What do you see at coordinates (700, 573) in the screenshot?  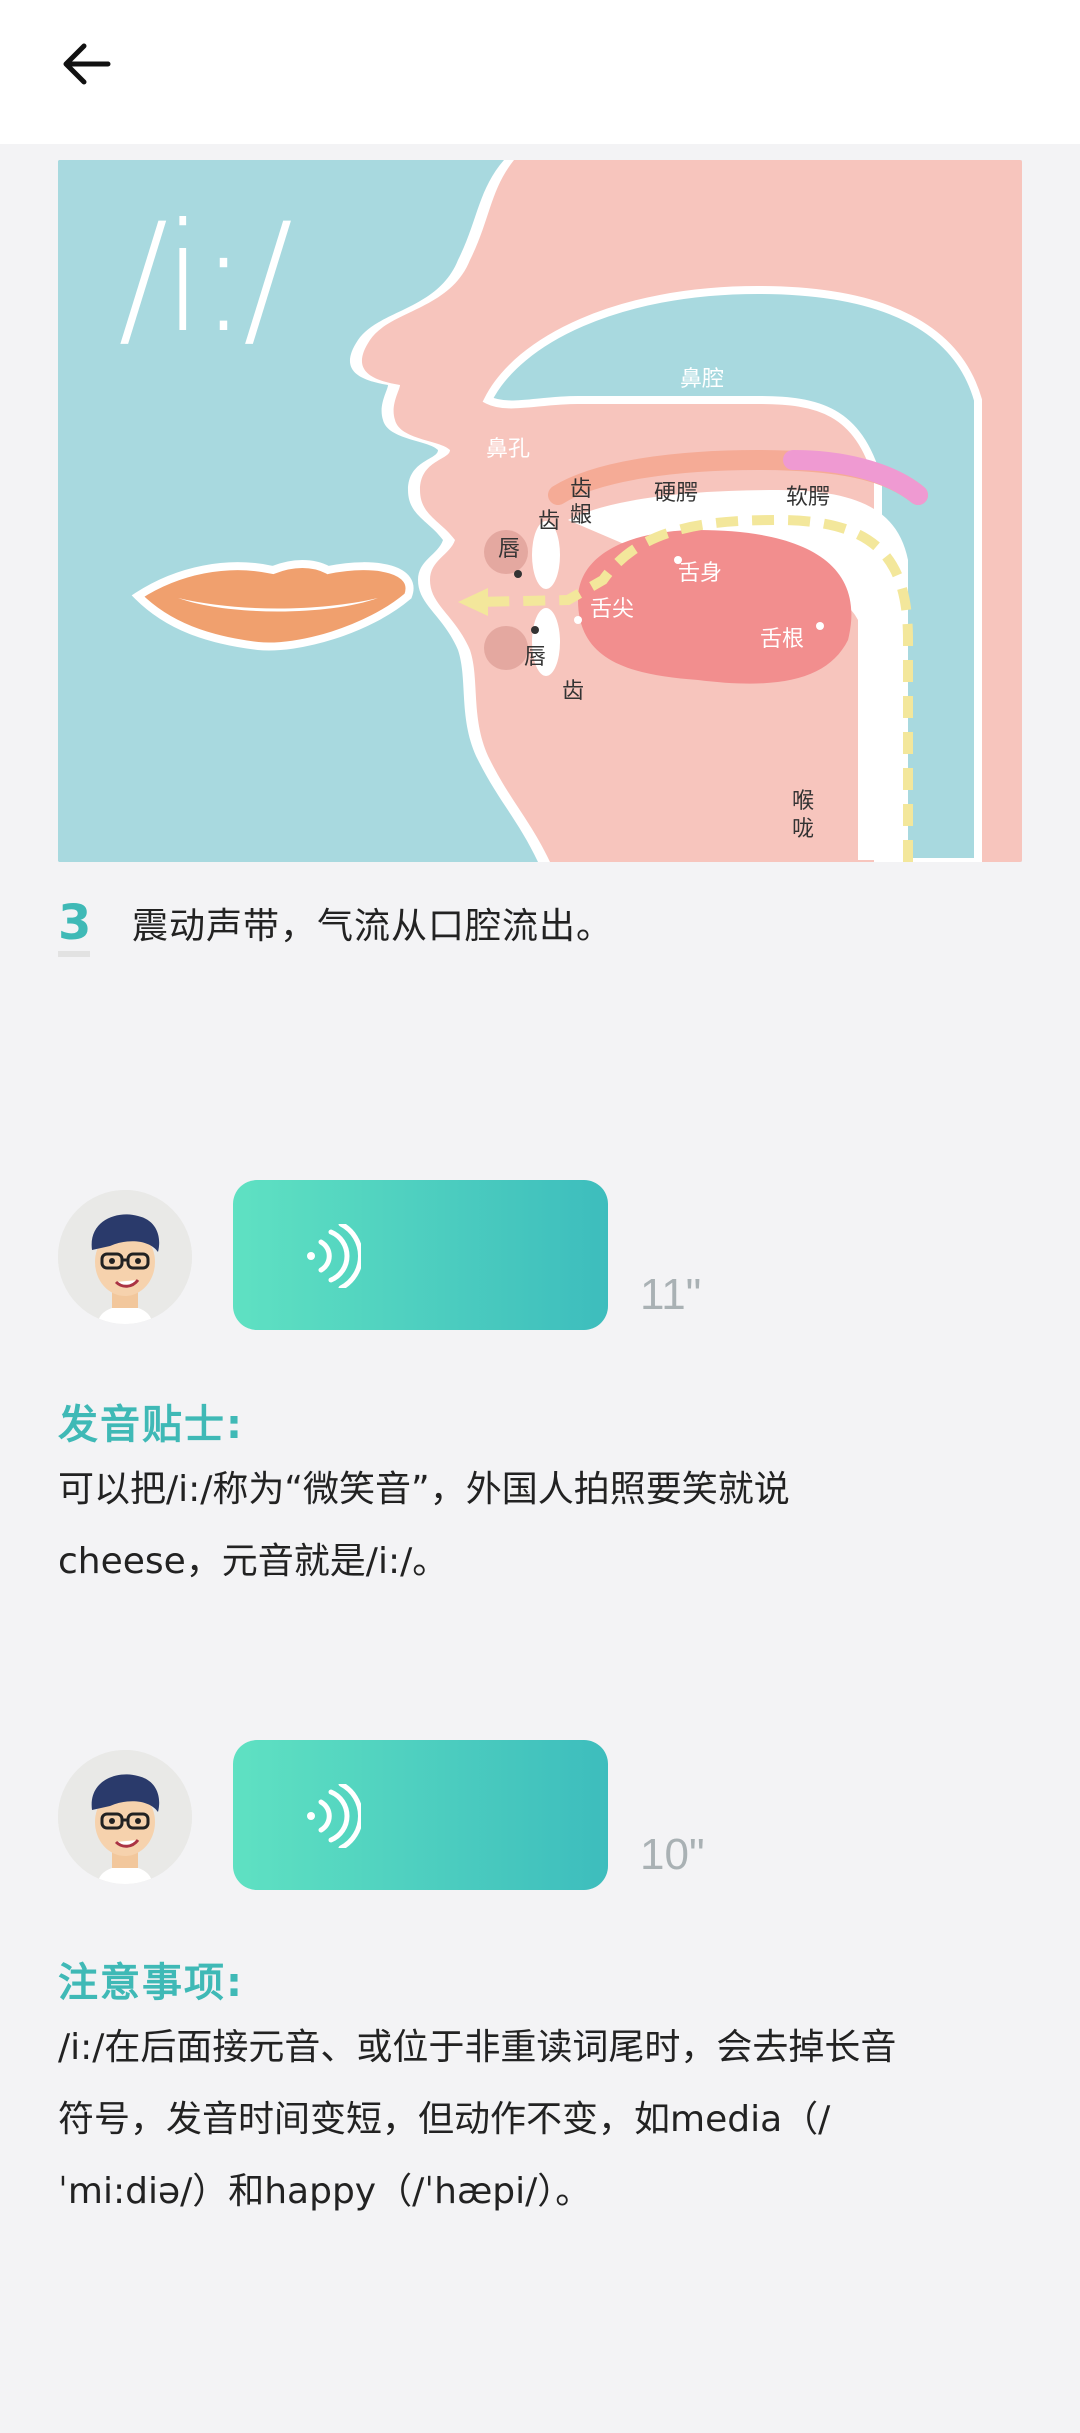 I see `svg-text: 舌身` at bounding box center [700, 573].